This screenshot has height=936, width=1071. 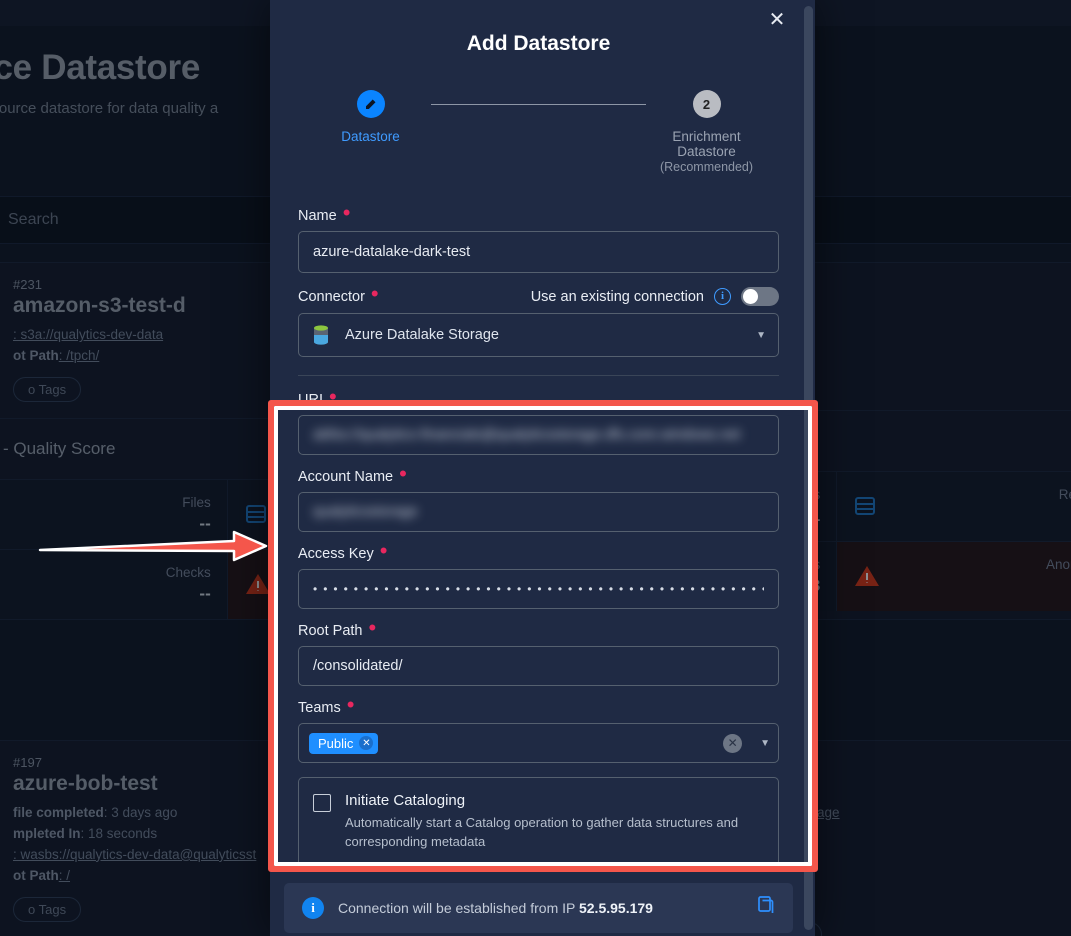 What do you see at coordinates (706, 167) in the screenshot?
I see `step-2-sublabel: (Recommended)` at bounding box center [706, 167].